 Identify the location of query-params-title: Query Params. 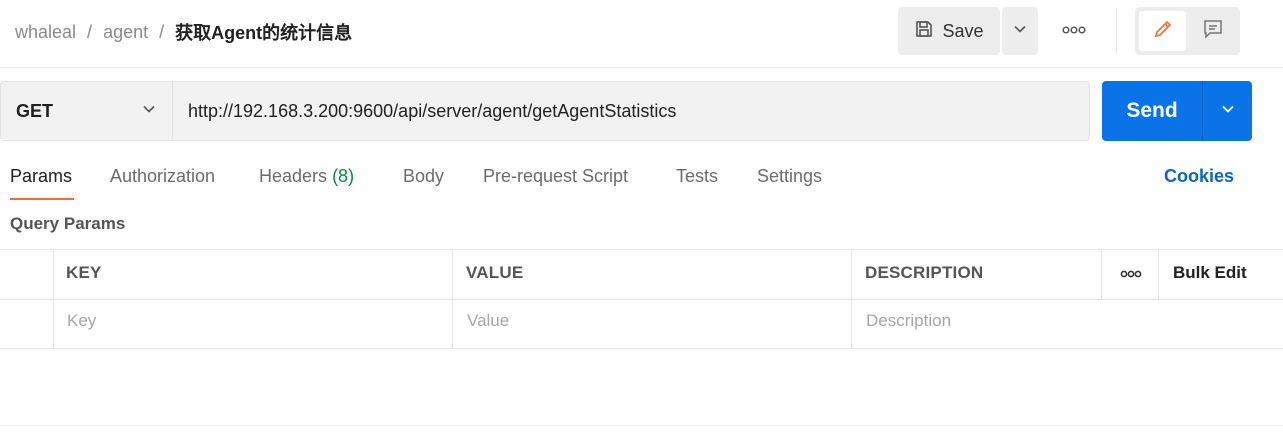
(68, 223).